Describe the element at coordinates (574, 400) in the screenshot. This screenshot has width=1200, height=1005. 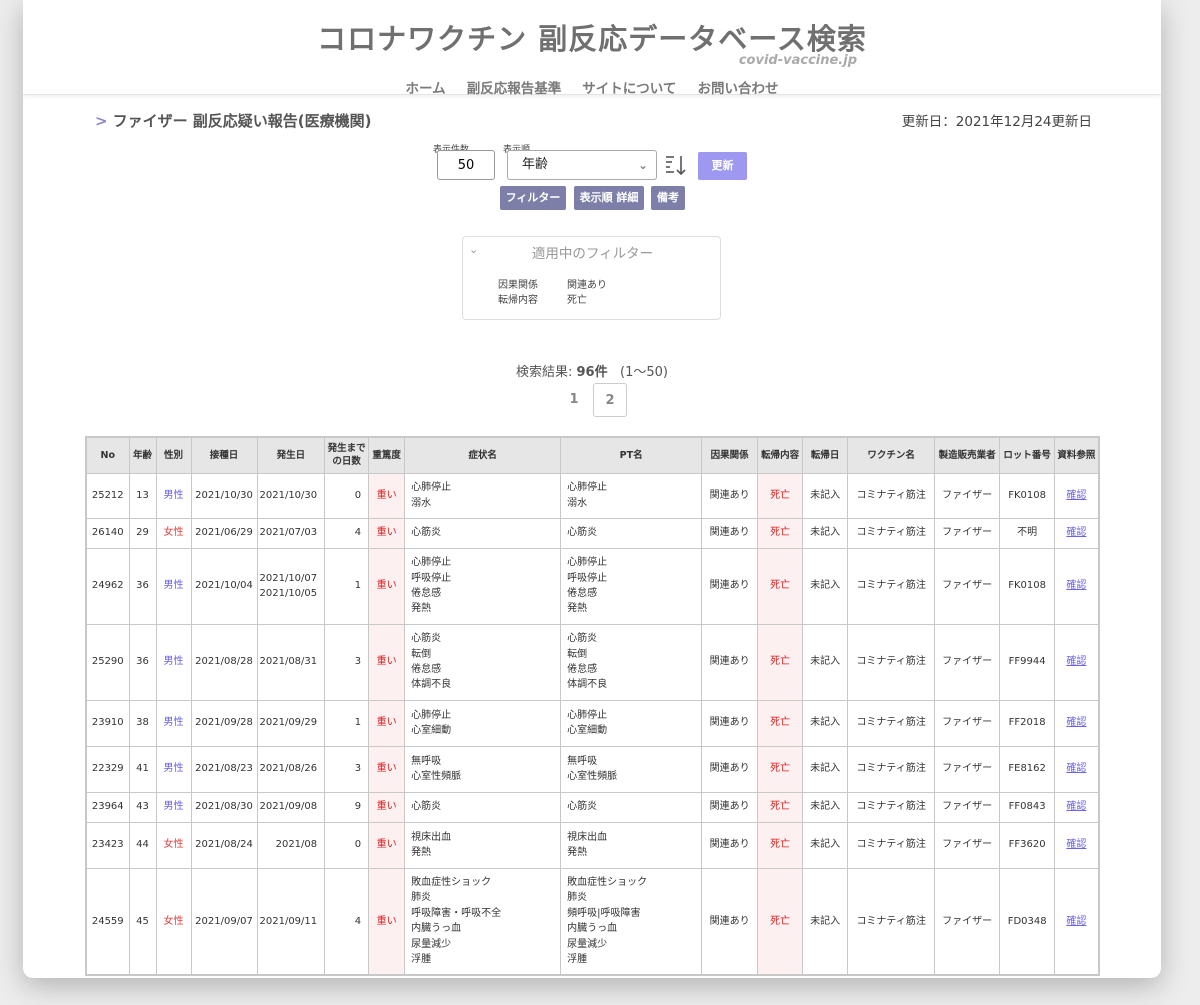
I see `page-link-1: 1` at that location.